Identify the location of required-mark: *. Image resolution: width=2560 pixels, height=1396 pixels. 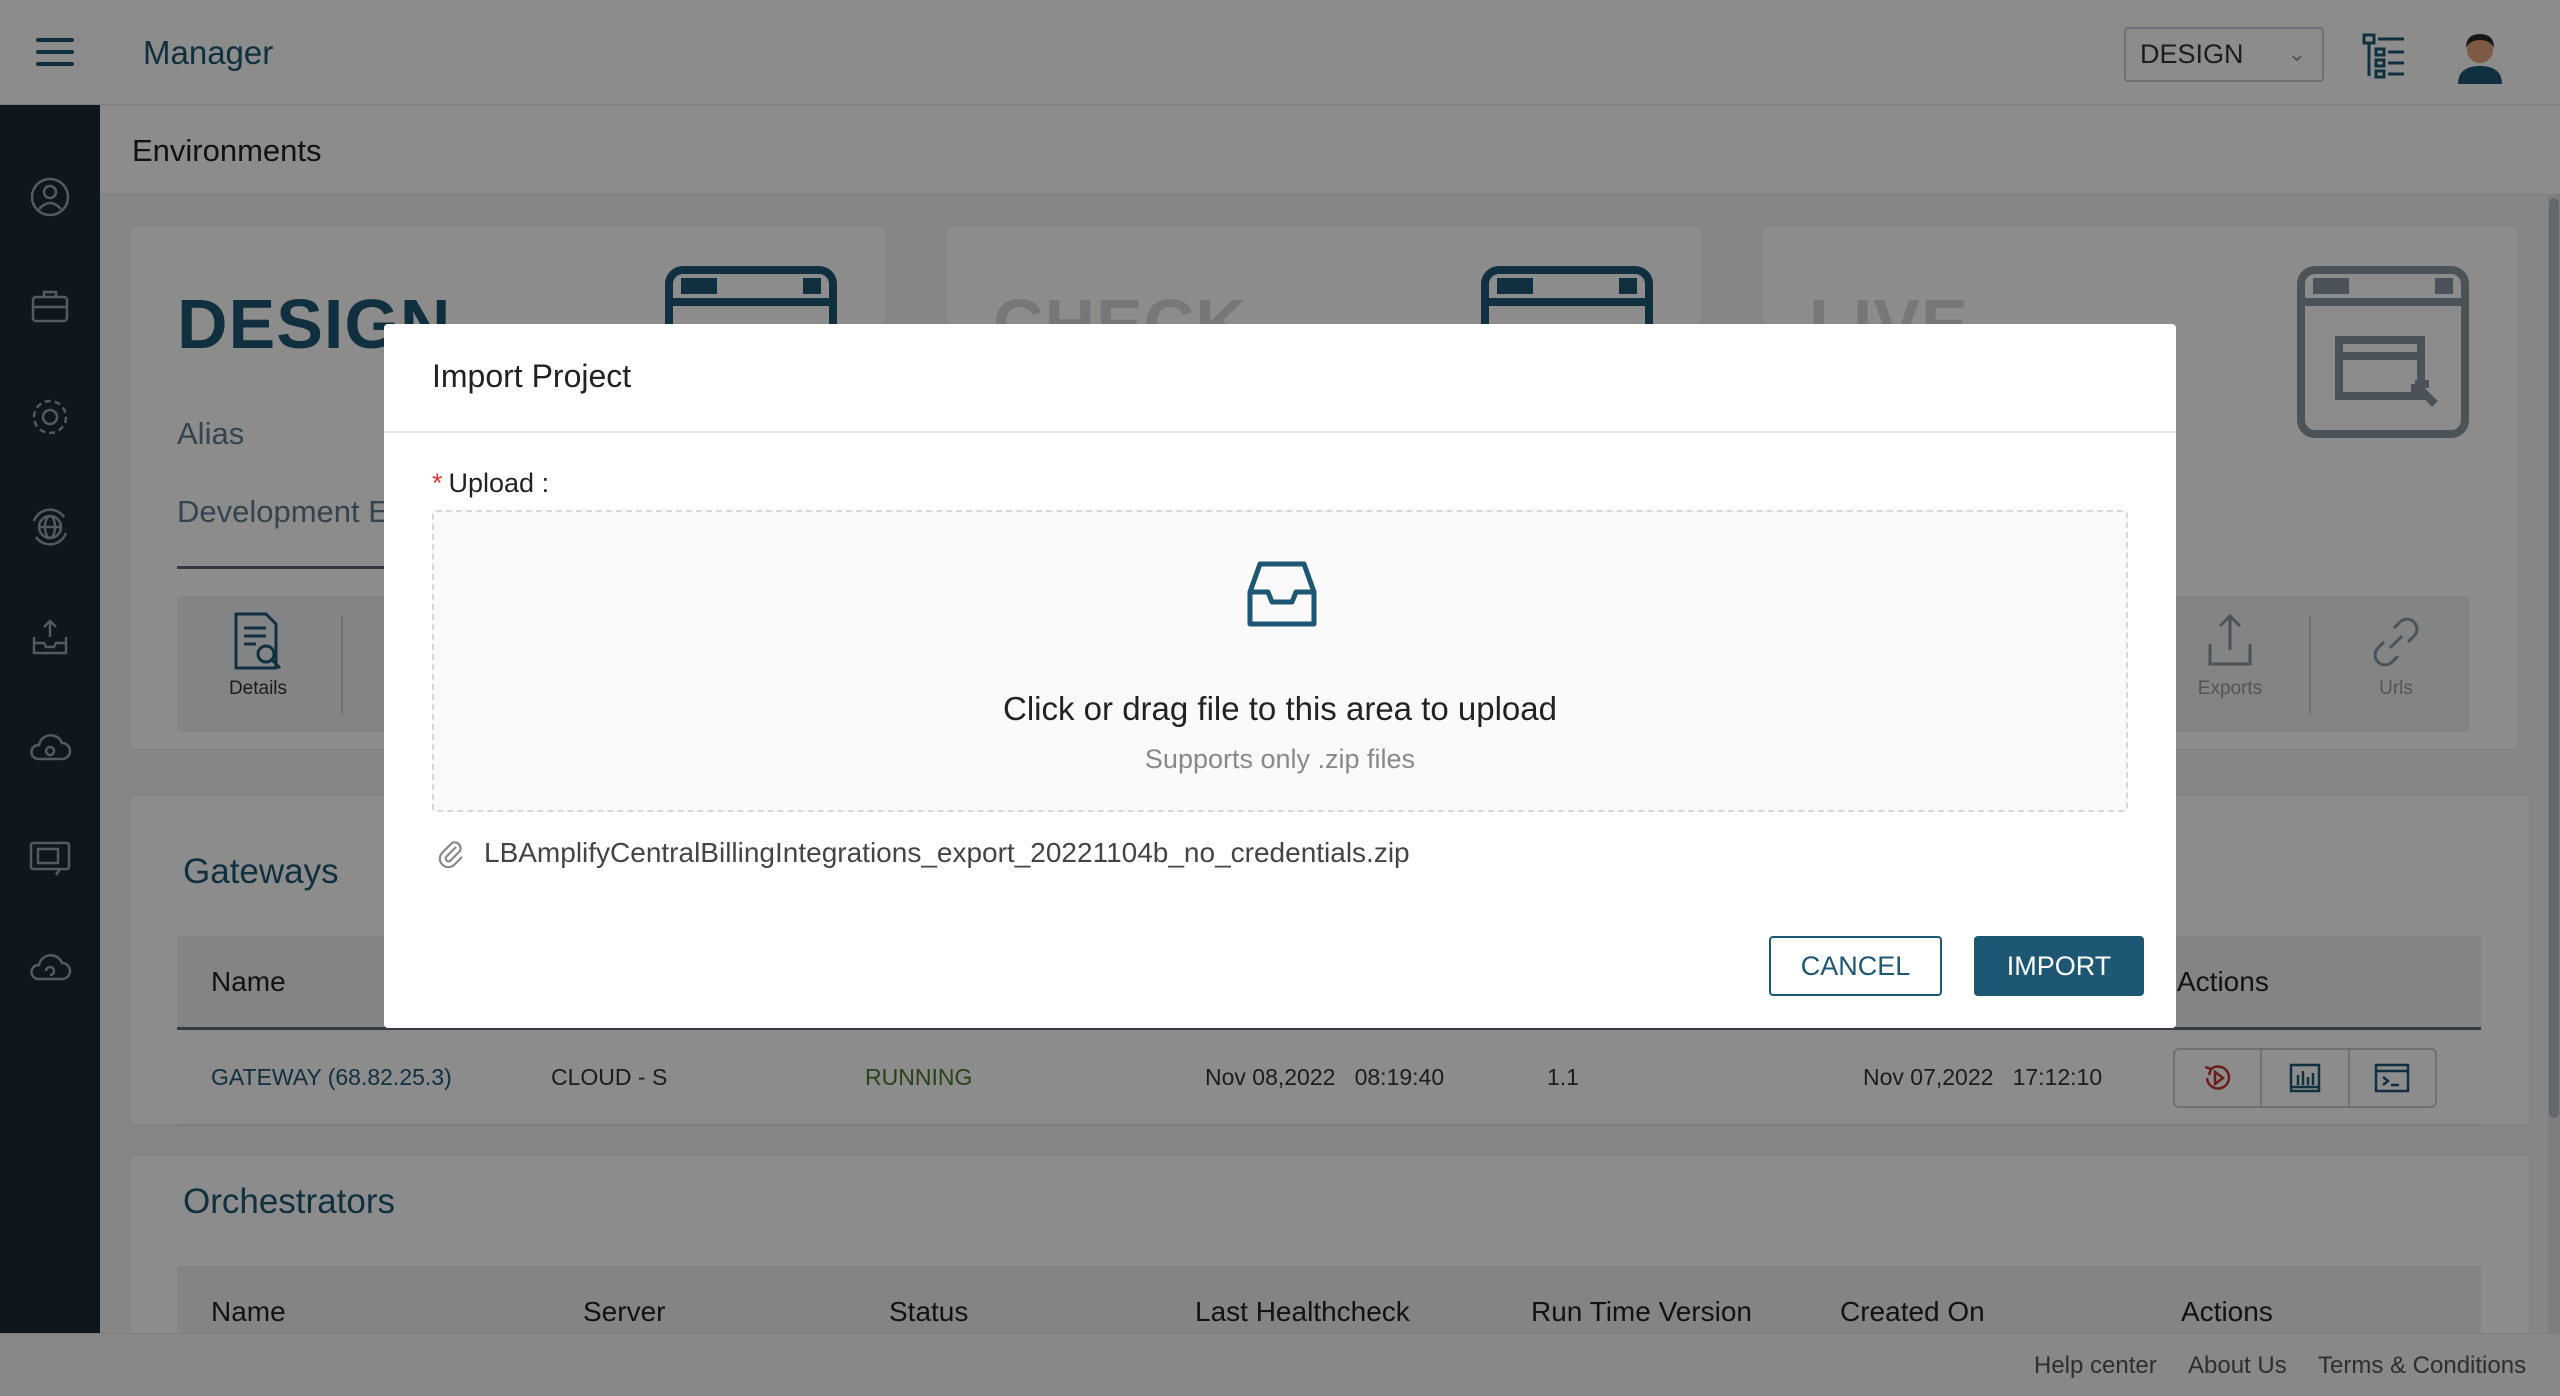
(437, 483).